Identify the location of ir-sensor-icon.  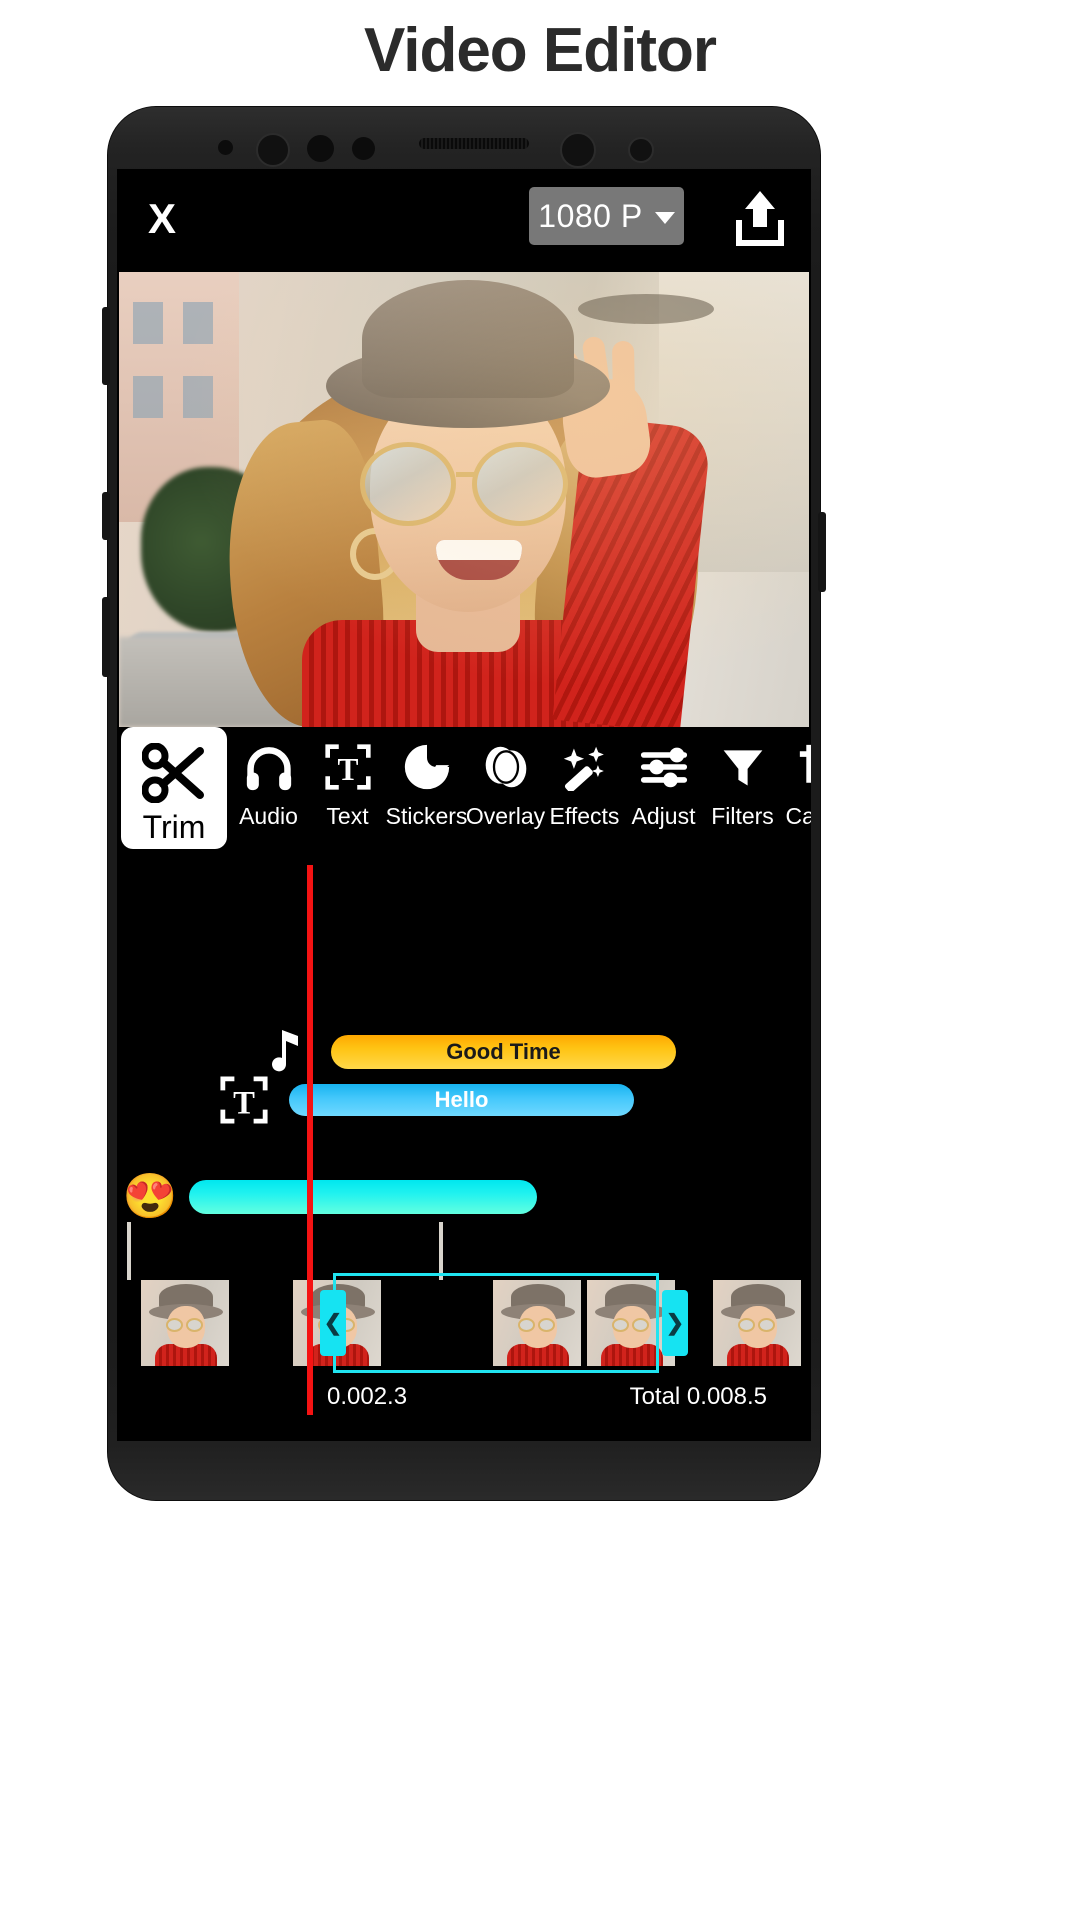
(320, 148).